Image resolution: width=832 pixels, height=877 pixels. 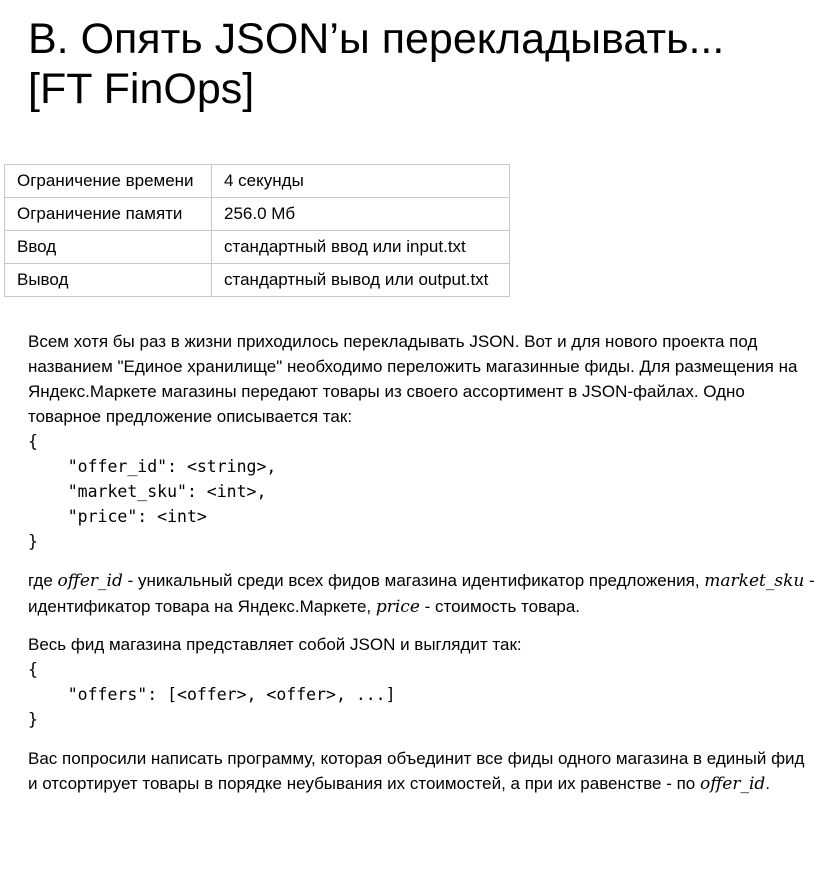 What do you see at coordinates (360, 280) in the screenshot?
I see `output-value: стандартный вывод или output.txt` at bounding box center [360, 280].